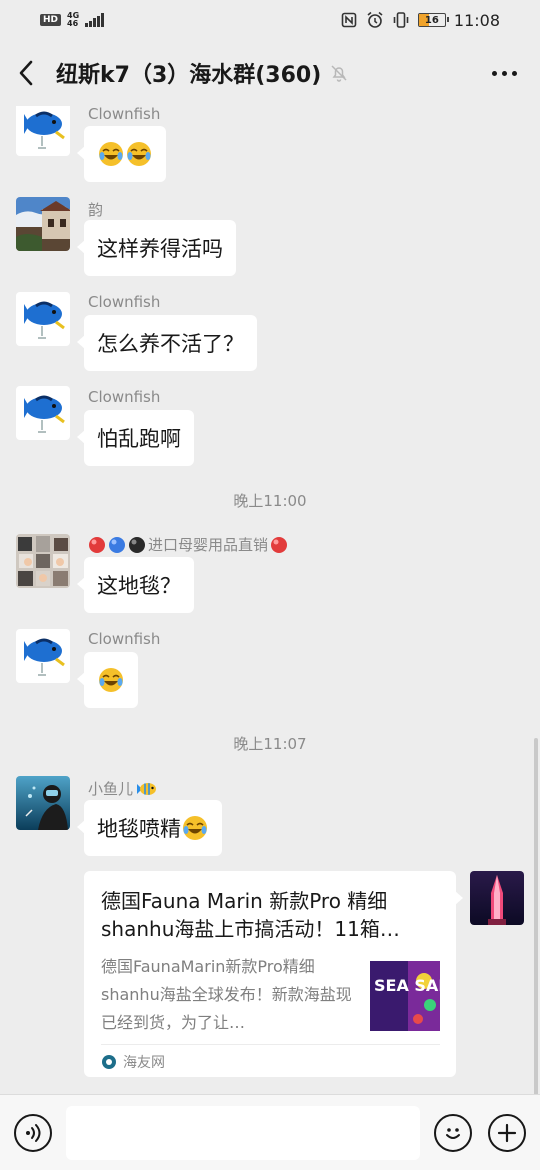 The image size is (540, 1170). Describe the element at coordinates (167, 343) in the screenshot. I see `message-bubble: 怎么养不活了？` at that location.